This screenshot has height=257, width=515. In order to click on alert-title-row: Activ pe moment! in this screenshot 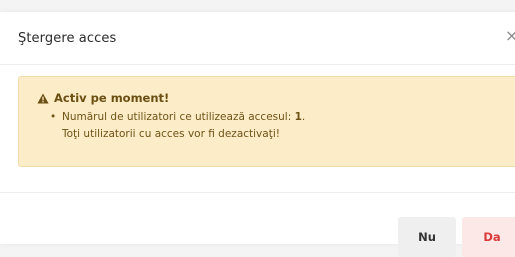, I will do `click(103, 98)`.